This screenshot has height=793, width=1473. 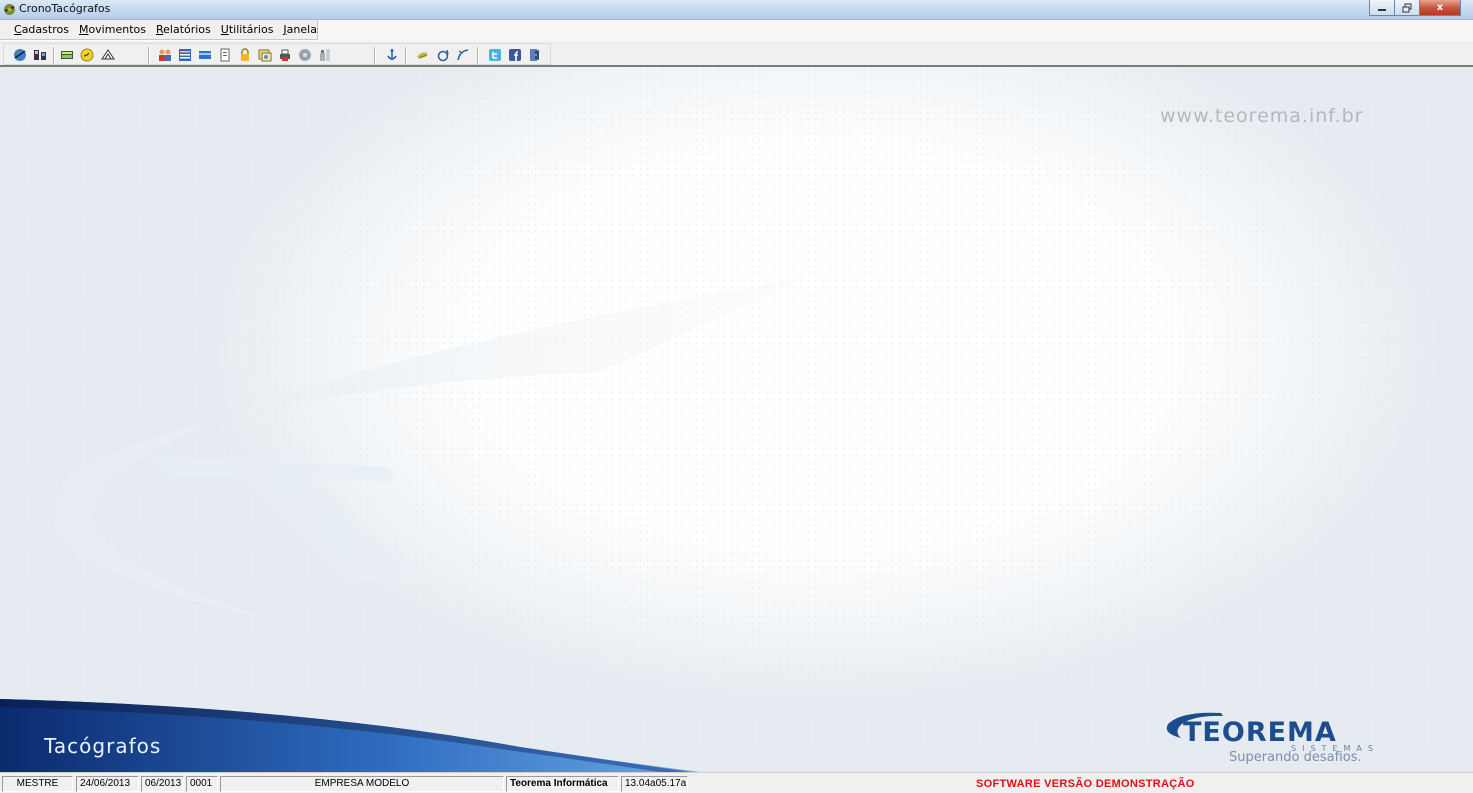 What do you see at coordinates (162, 784) in the screenshot?
I see `status-period: 06/2013` at bounding box center [162, 784].